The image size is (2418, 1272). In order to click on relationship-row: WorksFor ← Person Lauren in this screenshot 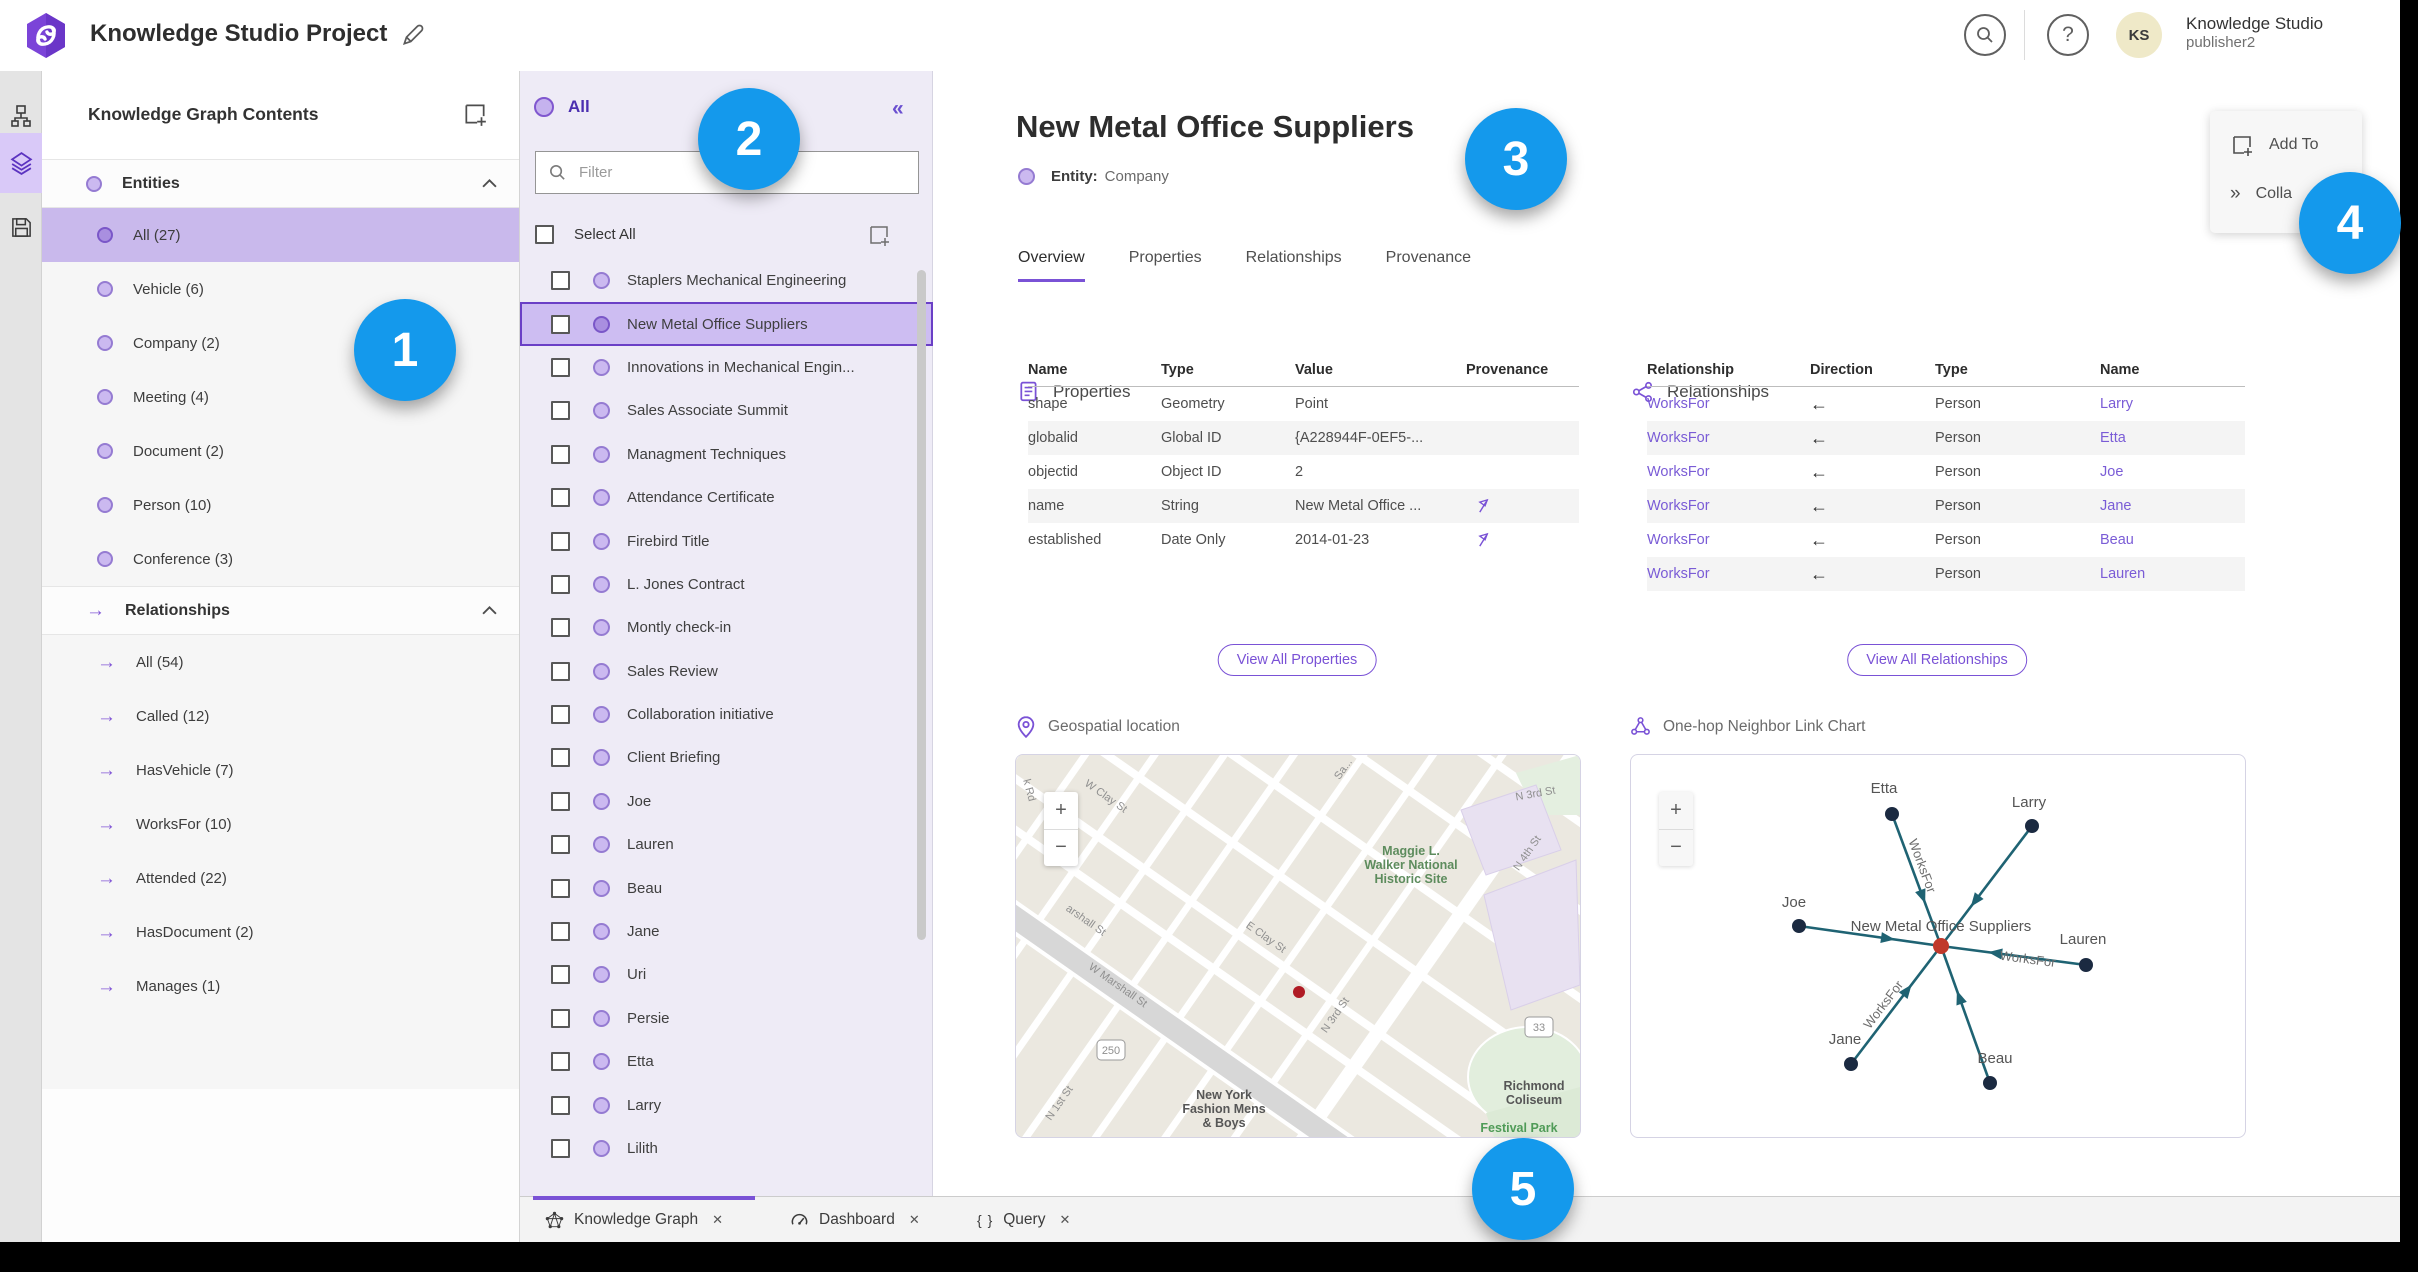, I will do `click(1946, 574)`.